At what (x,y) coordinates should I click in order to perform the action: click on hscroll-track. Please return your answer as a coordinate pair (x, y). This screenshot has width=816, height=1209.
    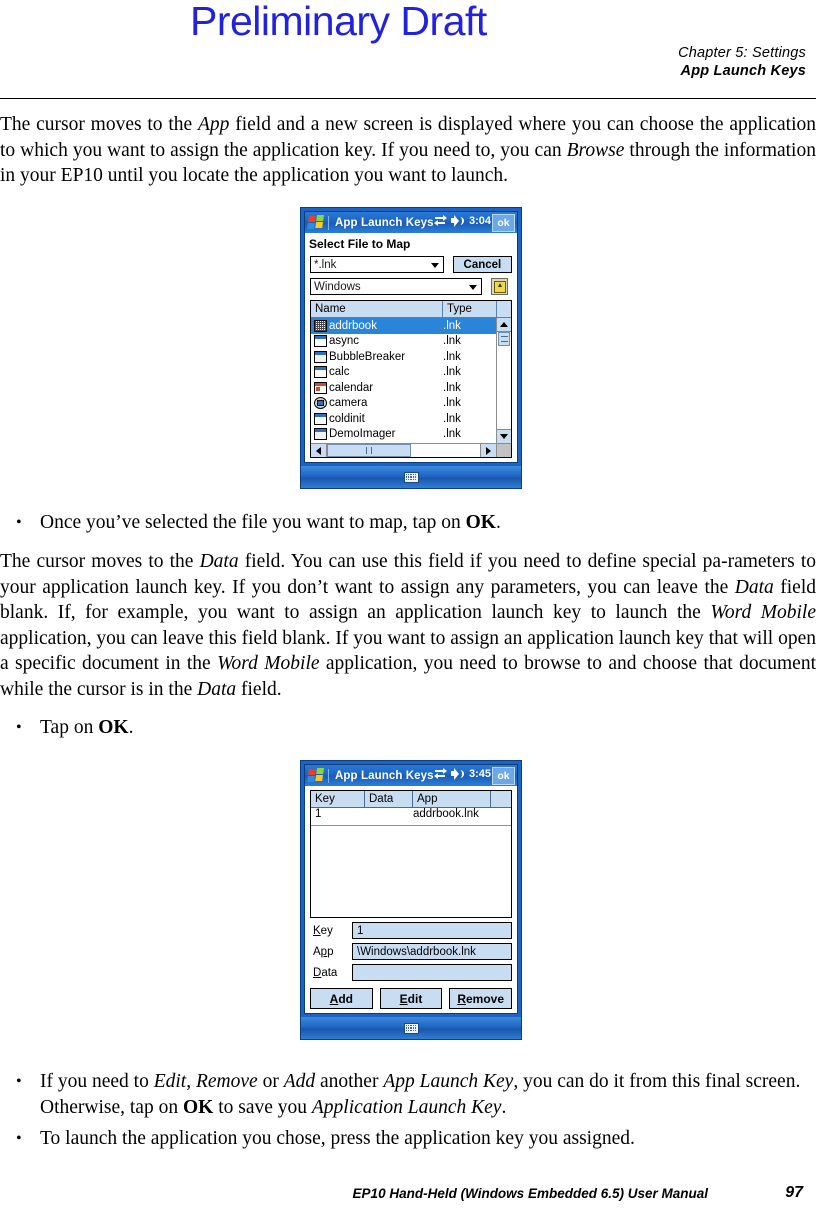
    Looking at the image, I should click on (403, 450).